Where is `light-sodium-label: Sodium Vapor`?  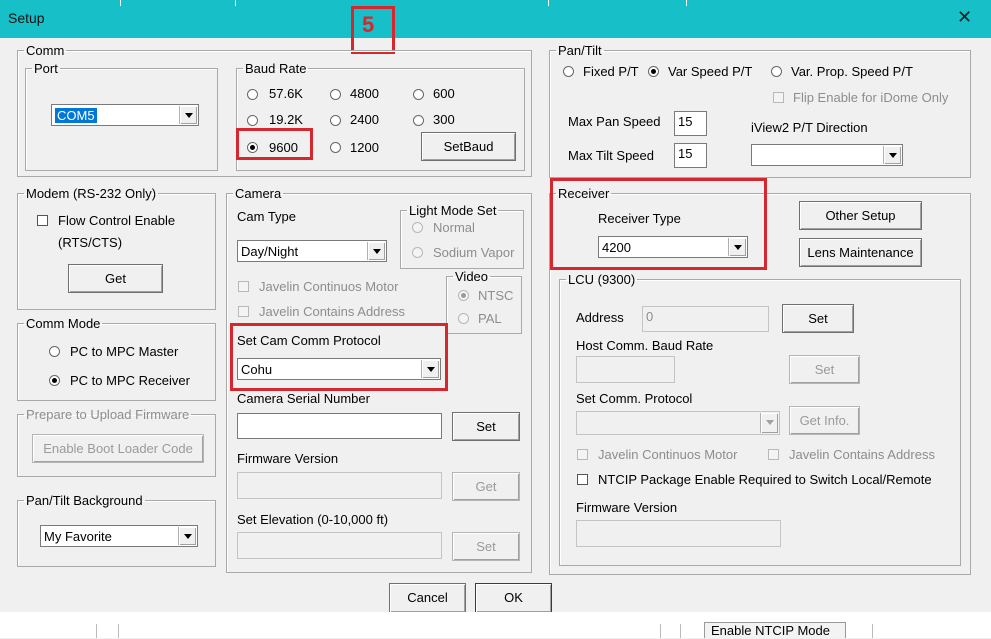 light-sodium-label: Sodium Vapor is located at coordinates (474, 252).